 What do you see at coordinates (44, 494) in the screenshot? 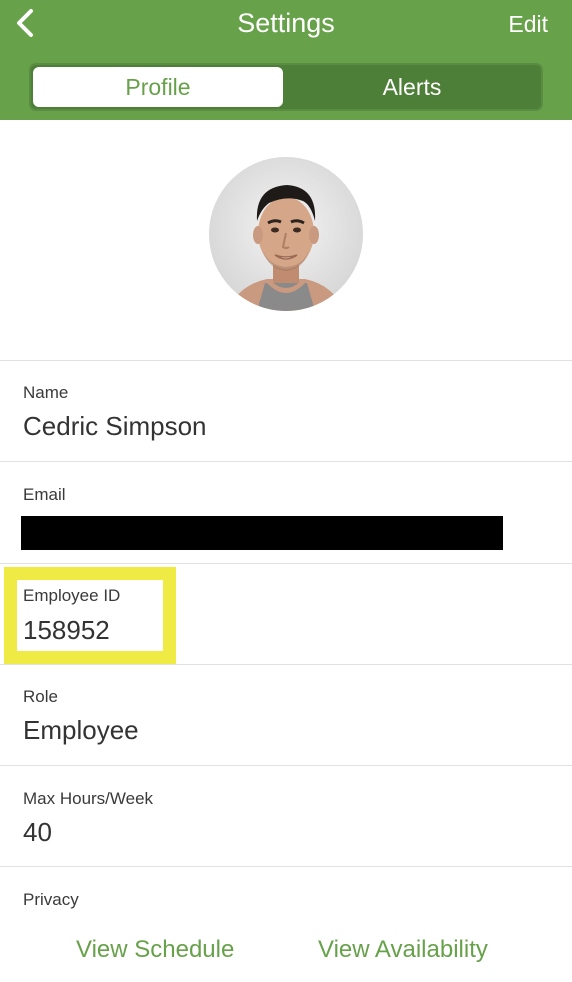
I see `email-label: Email` at bounding box center [44, 494].